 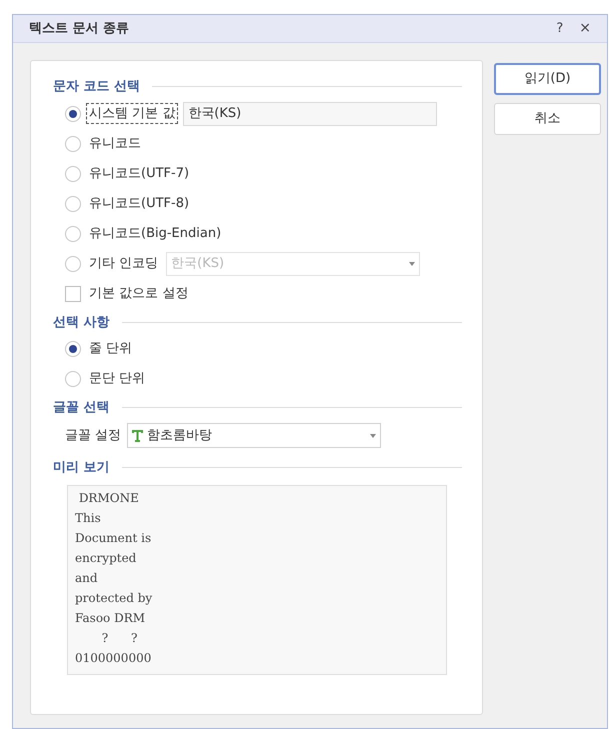 I want to click on preview-line: This, so click(x=88, y=518).